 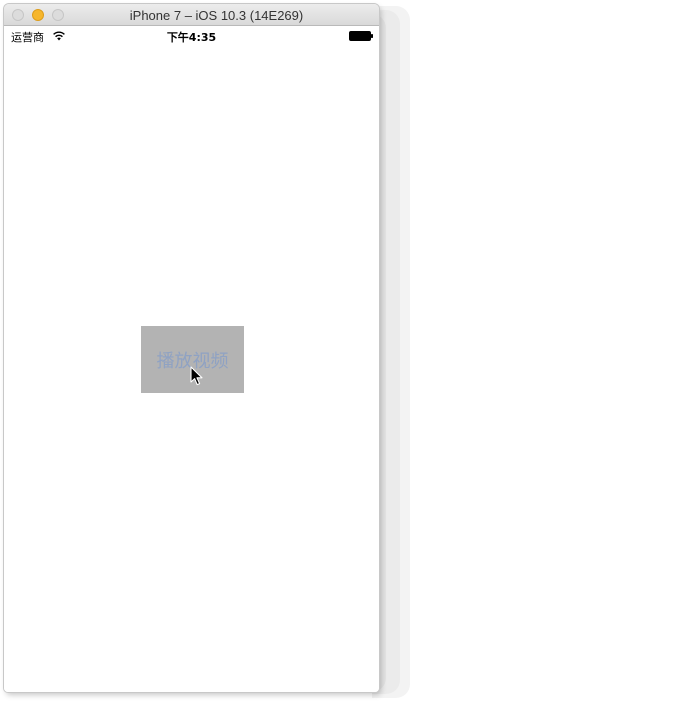 I want to click on ios-status-bar: 运营商 下午4:35, so click(x=191, y=36).